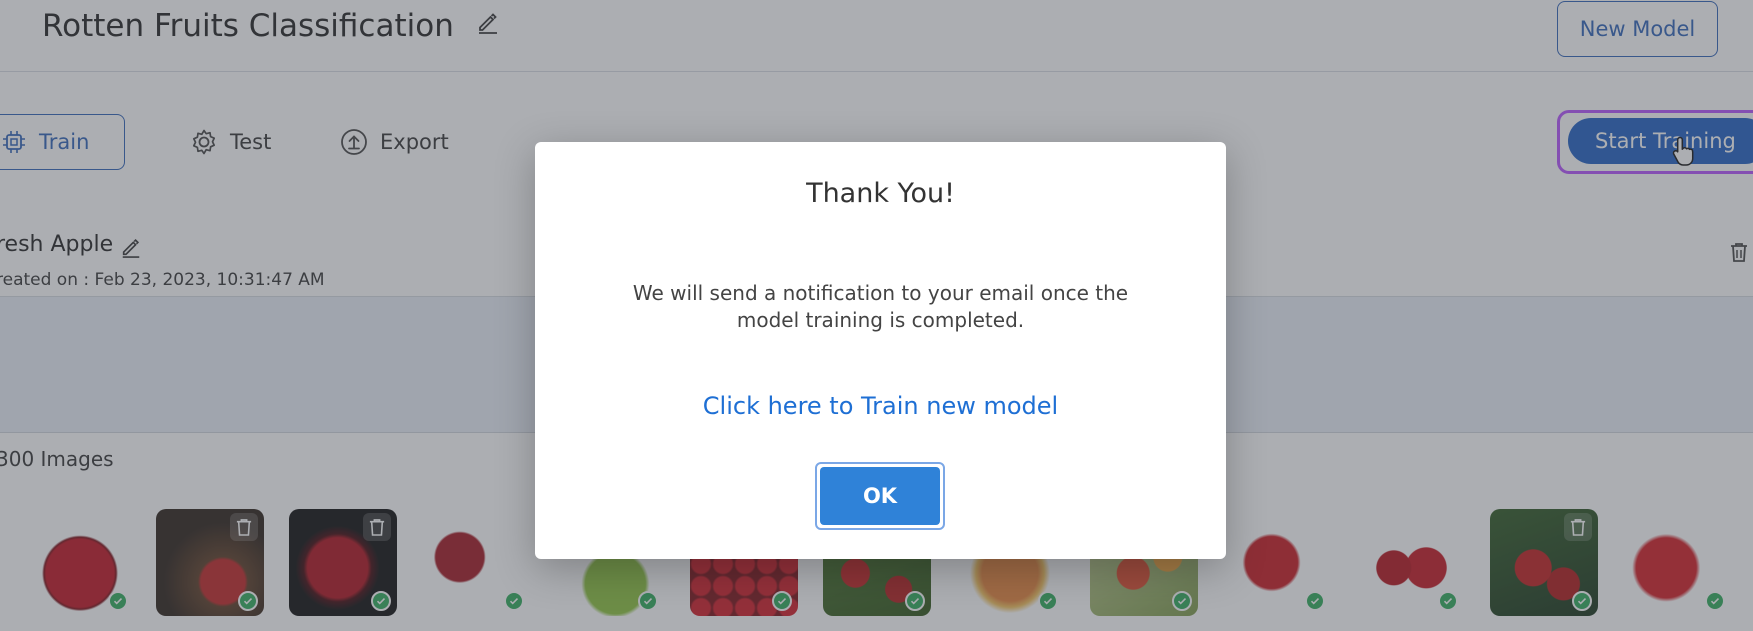 The height and width of the screenshot is (631, 1753). I want to click on ok-button: OK, so click(880, 496).